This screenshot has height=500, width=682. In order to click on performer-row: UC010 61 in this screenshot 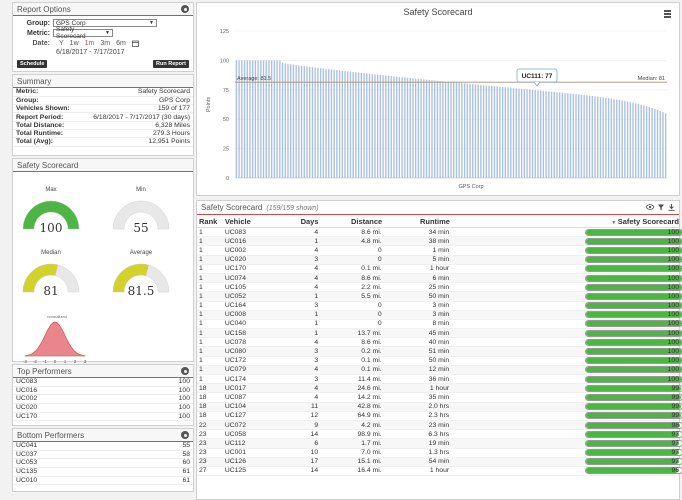, I will do `click(103, 481)`.